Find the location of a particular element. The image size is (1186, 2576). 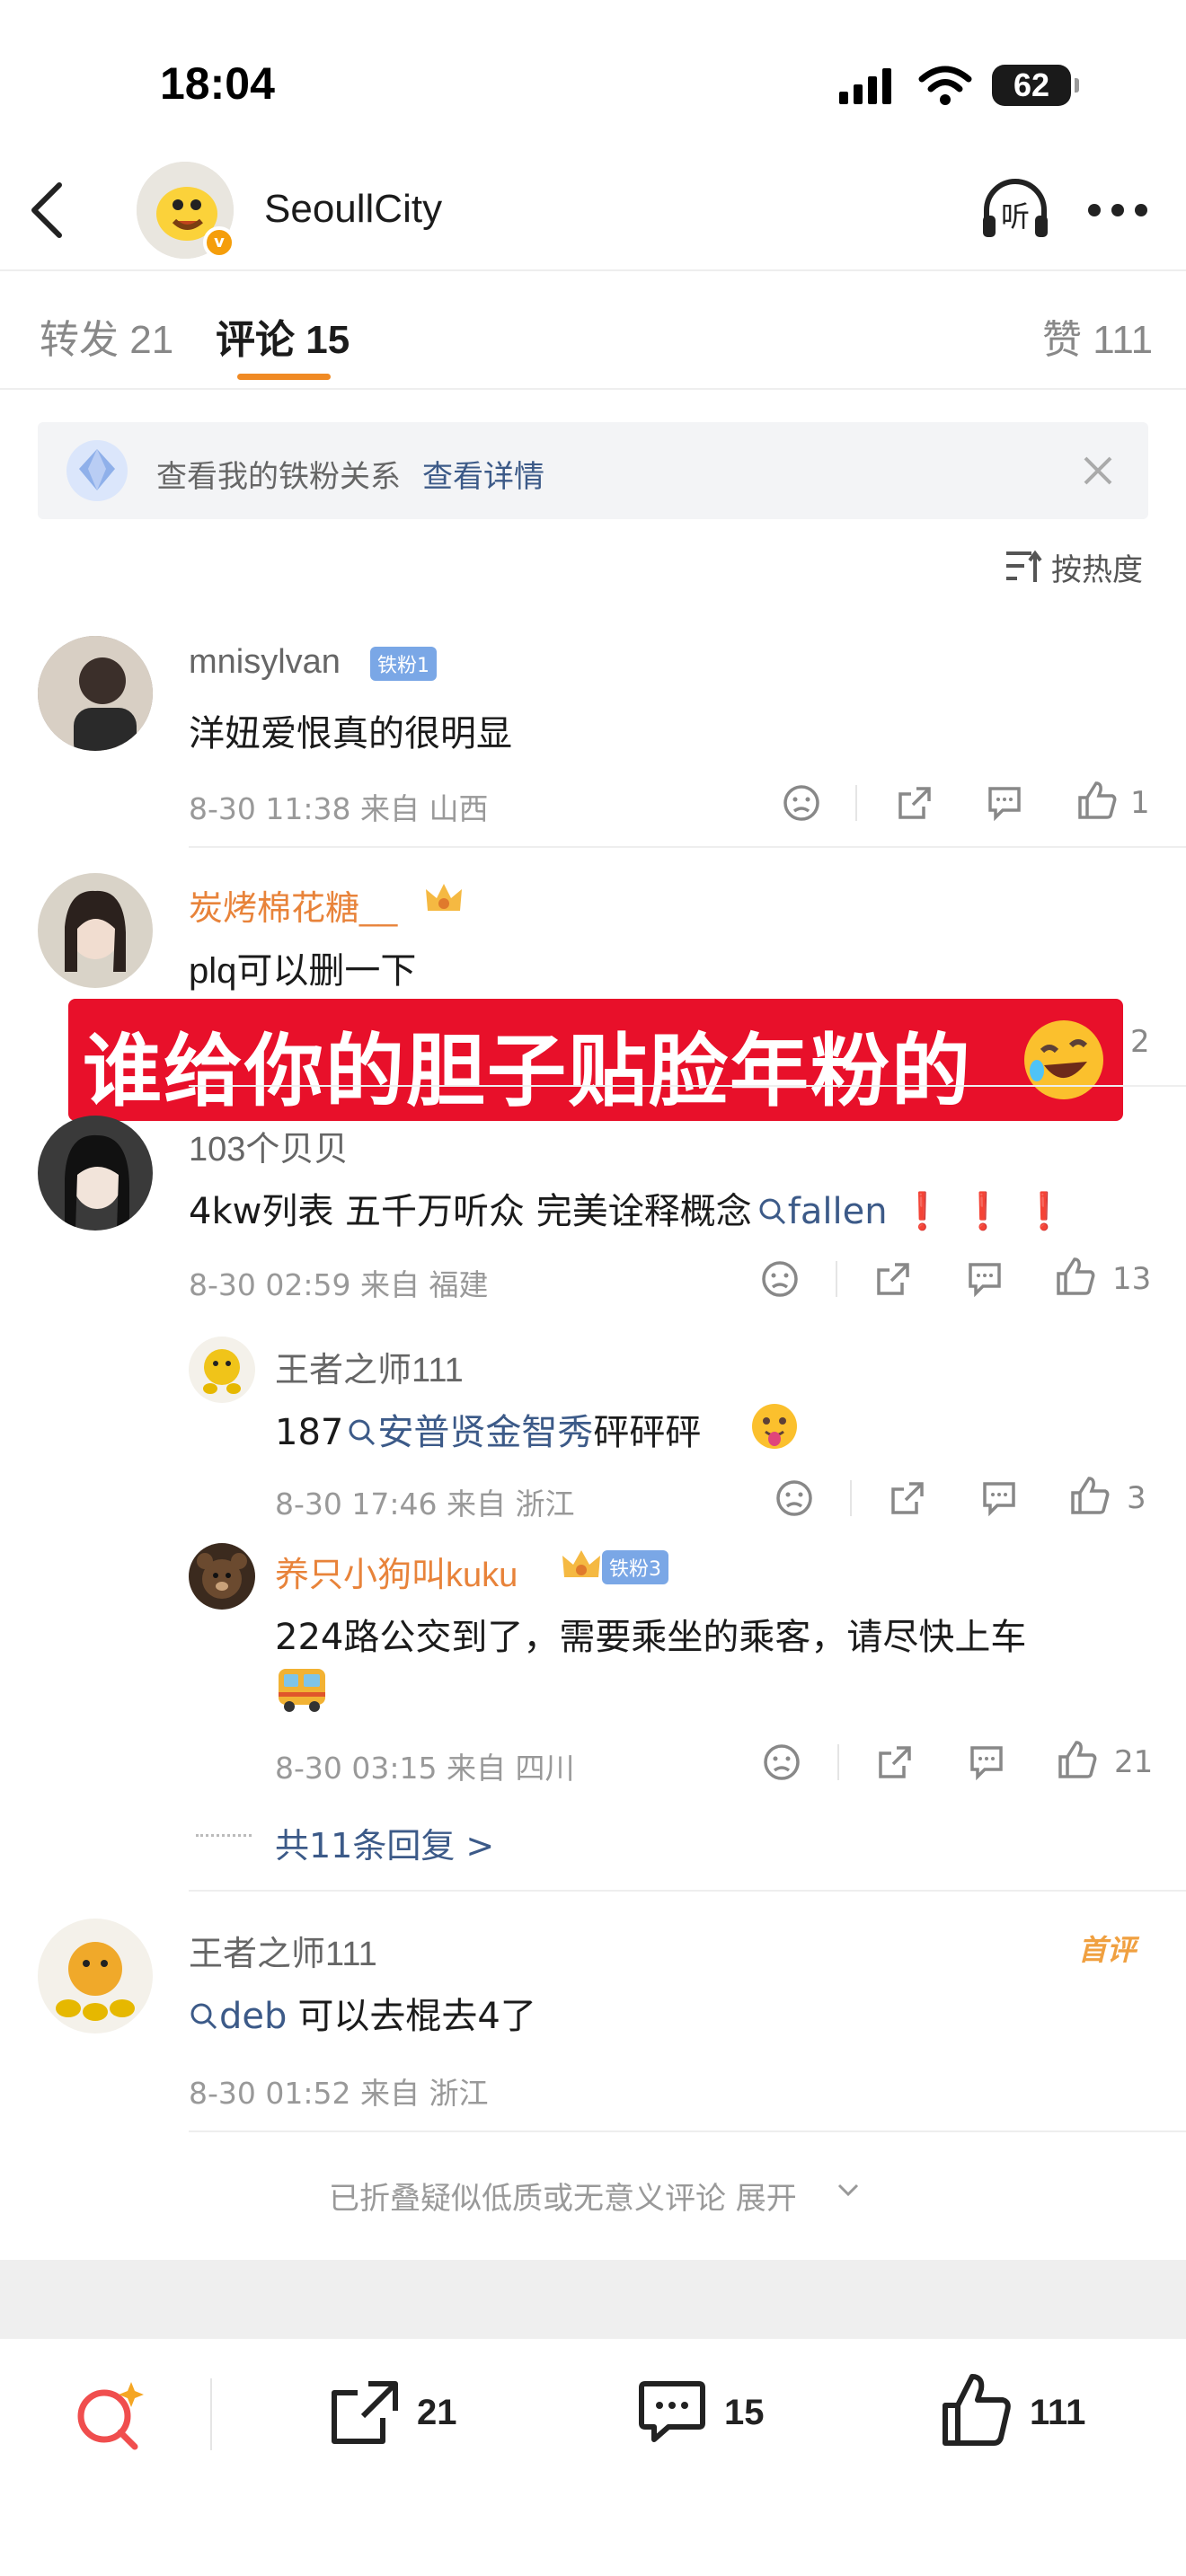

comment-icon is located at coordinates (672, 2412).